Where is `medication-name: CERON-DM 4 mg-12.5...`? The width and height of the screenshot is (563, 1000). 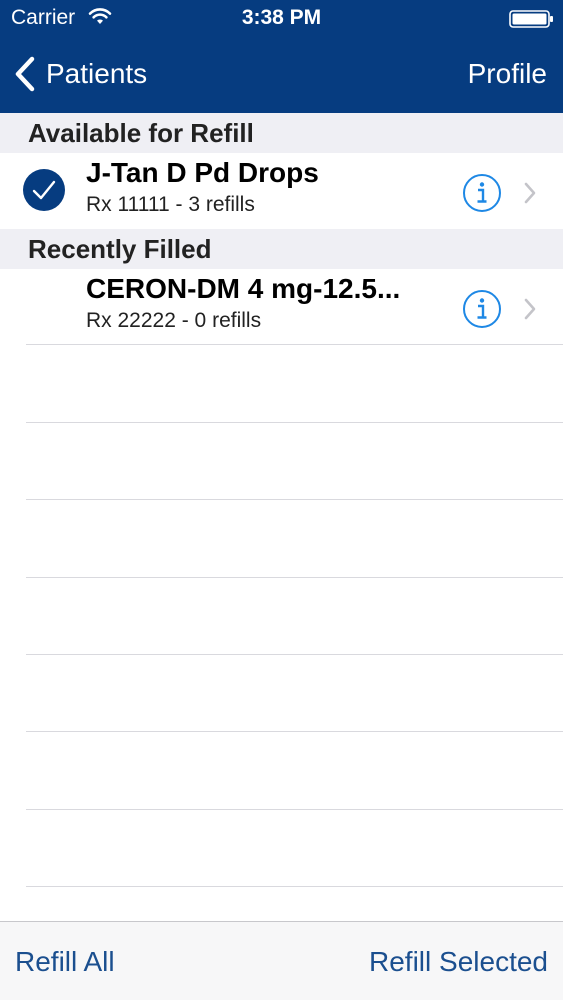 medication-name: CERON-DM 4 mg-12.5... is located at coordinates (243, 288).